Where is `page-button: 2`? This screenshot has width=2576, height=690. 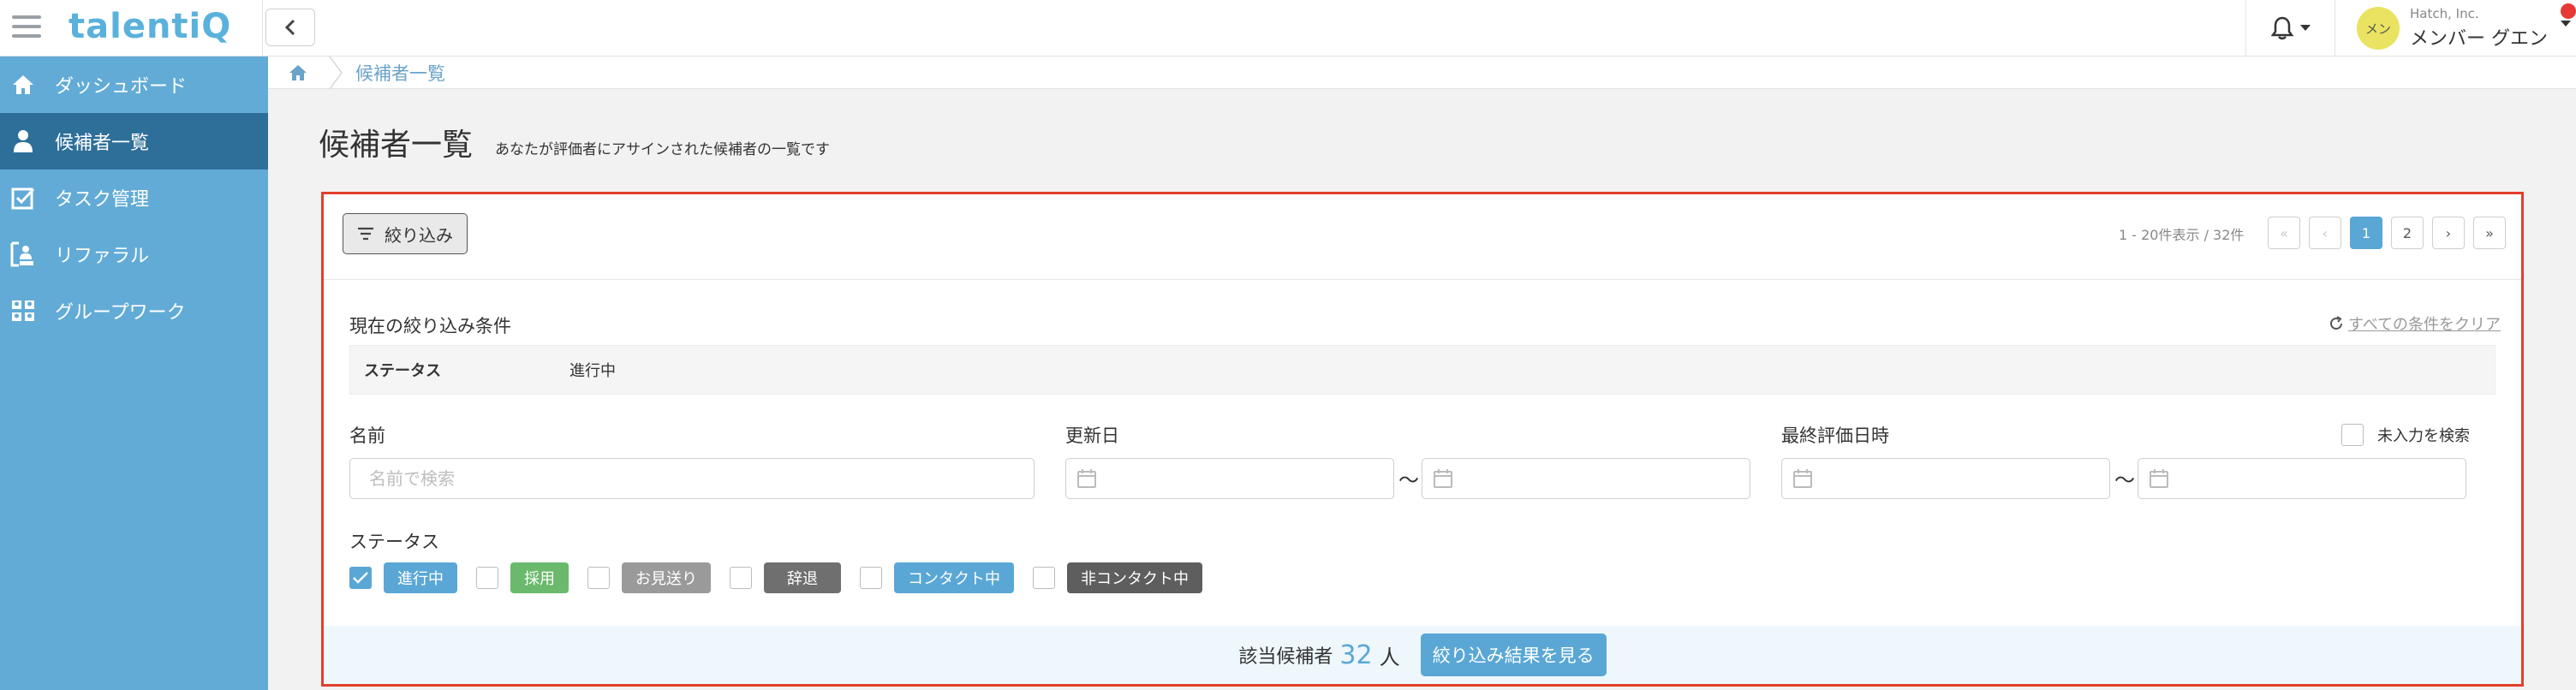 page-button: 2 is located at coordinates (2407, 233).